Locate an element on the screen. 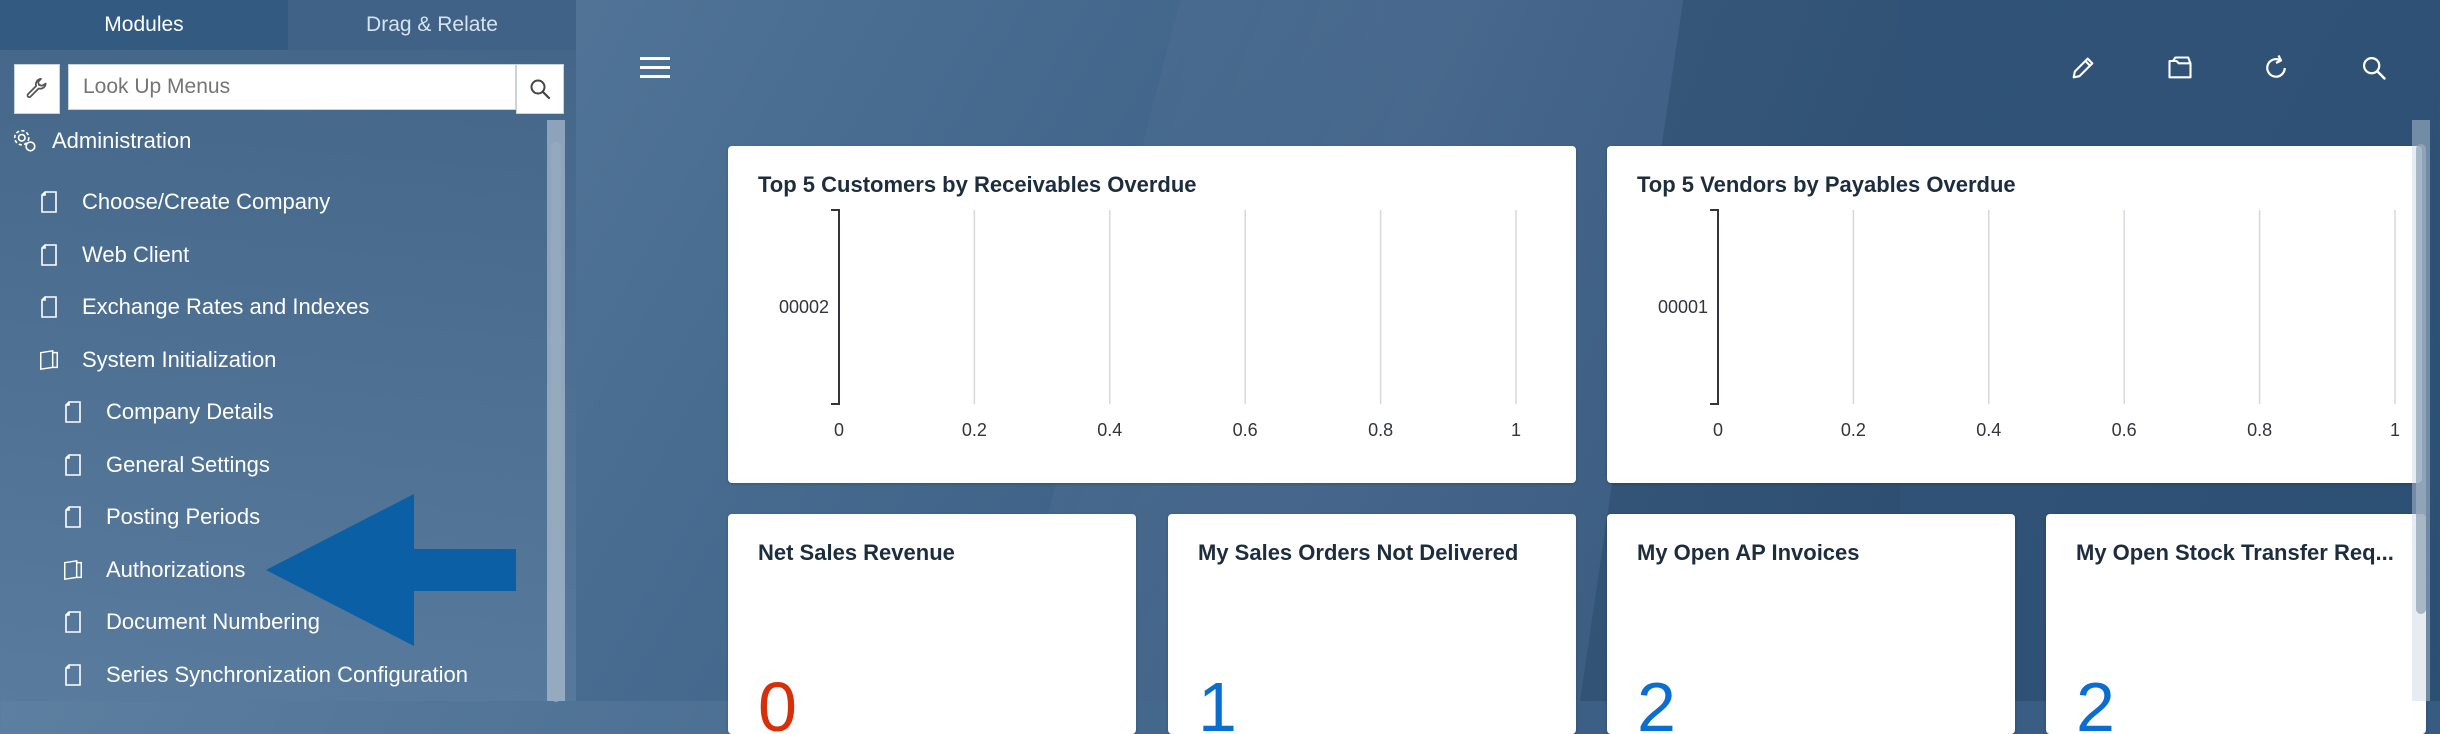  folder-button is located at coordinates (2180, 68).